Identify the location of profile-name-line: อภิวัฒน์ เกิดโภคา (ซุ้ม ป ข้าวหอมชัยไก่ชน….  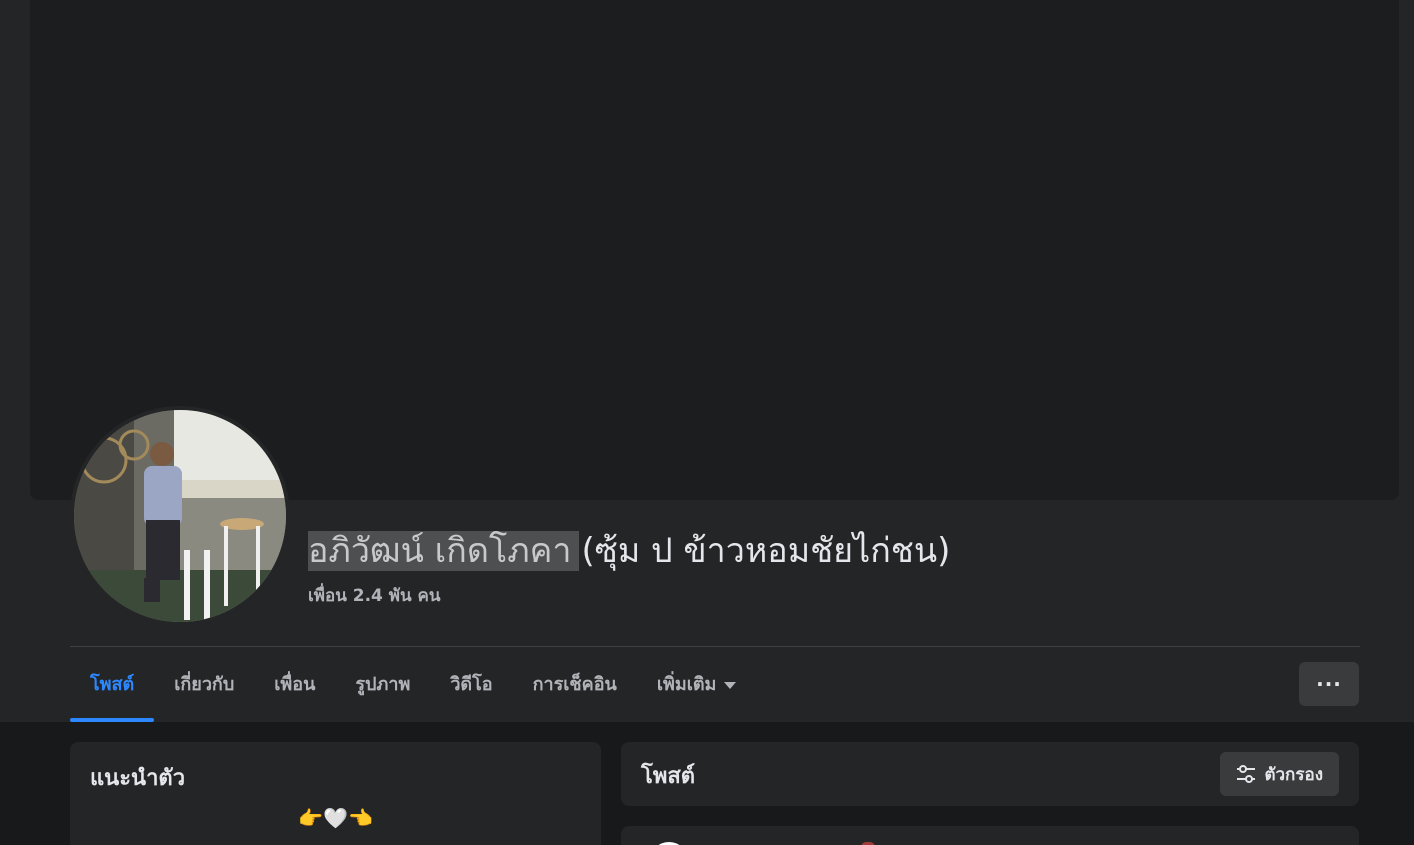
(629, 551).